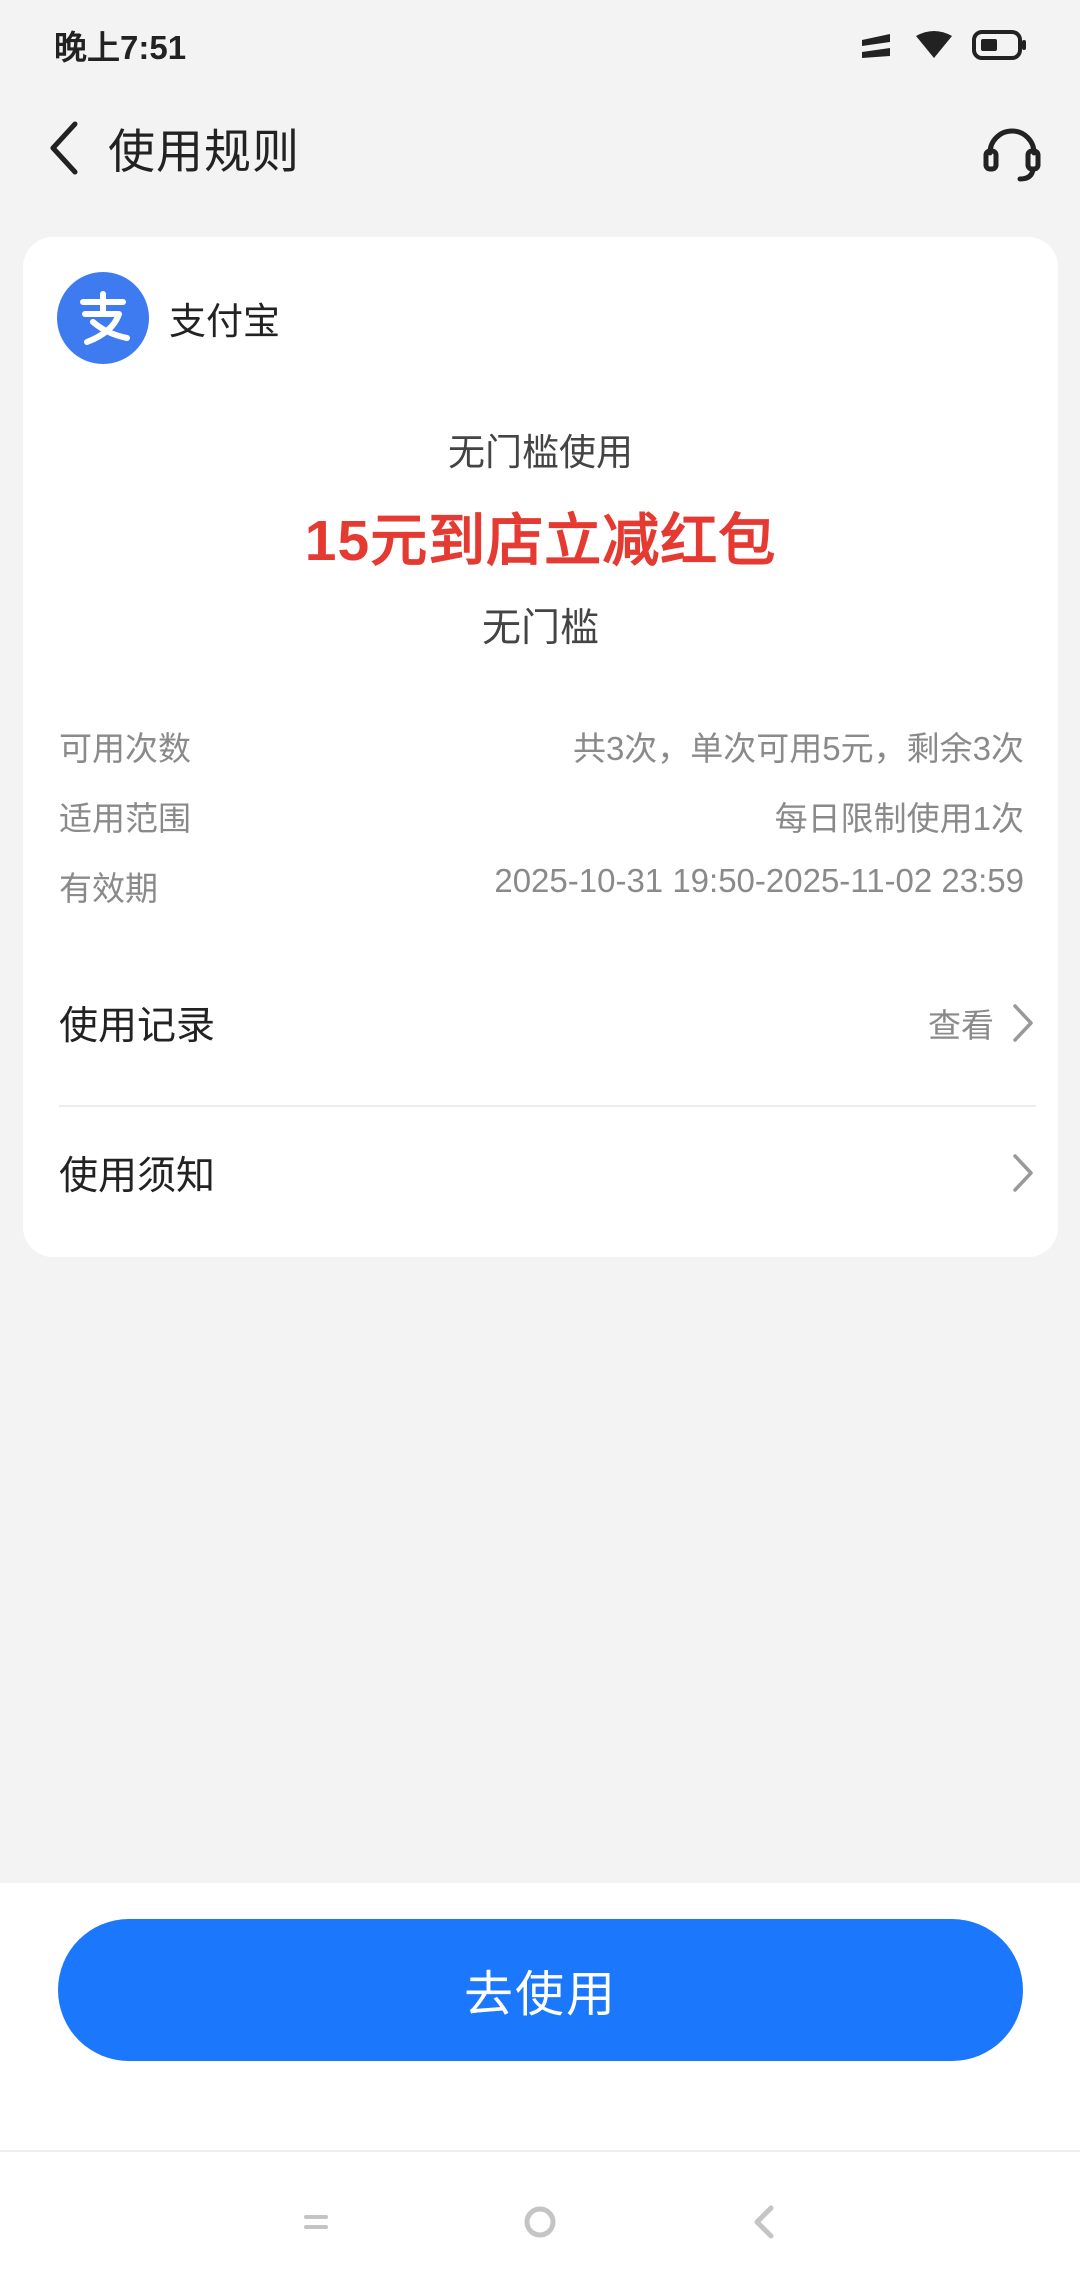 The height and width of the screenshot is (2280, 1080). I want to click on recent-apps-button, so click(316, 2222).